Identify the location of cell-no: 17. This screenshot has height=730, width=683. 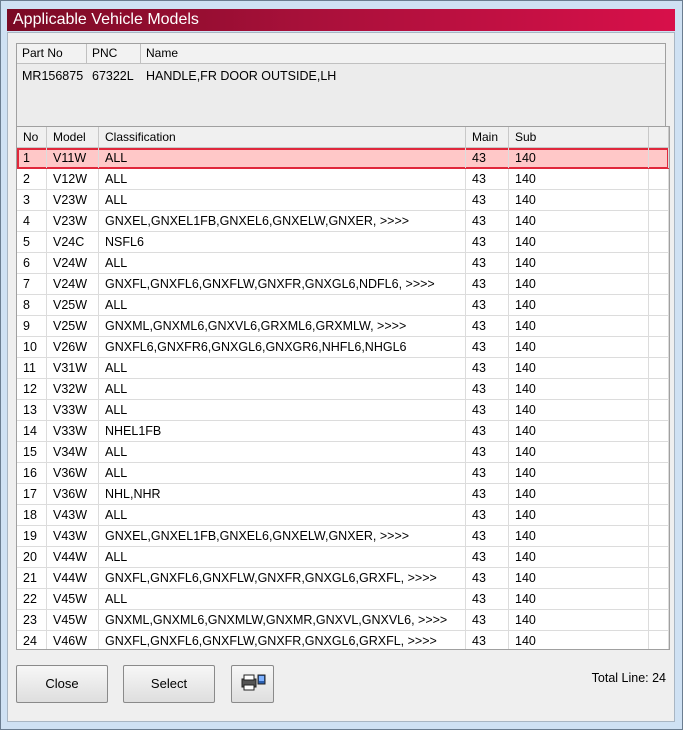
(32, 494).